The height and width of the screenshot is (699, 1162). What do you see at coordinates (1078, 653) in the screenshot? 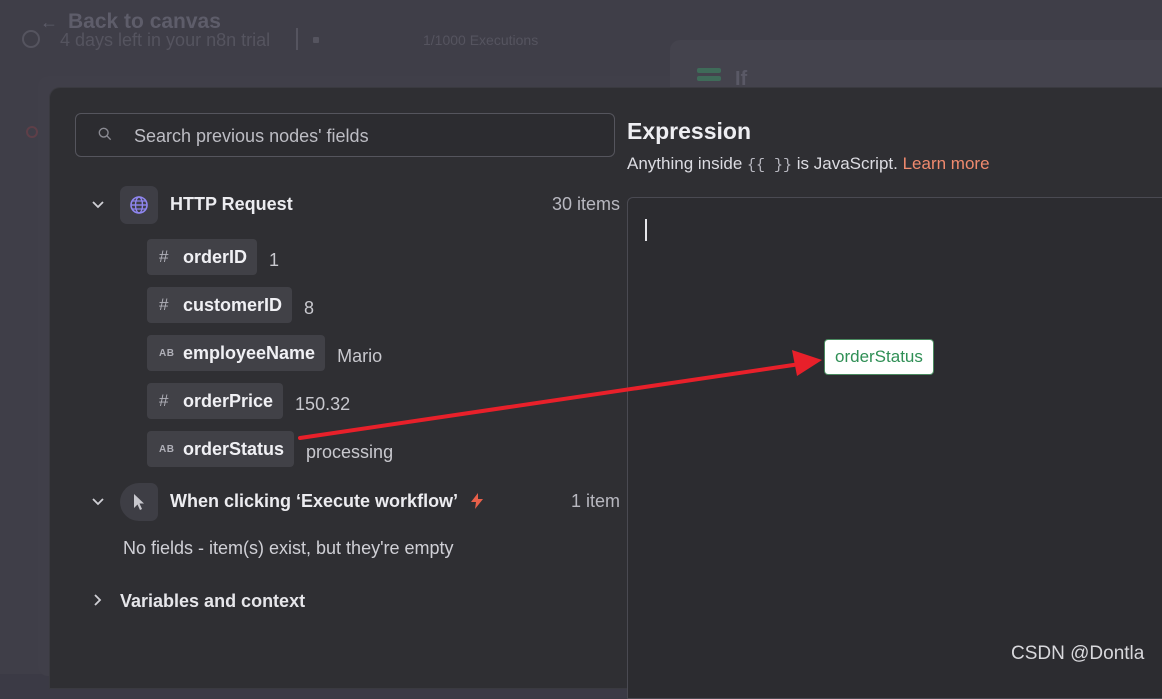
I see `watermark-text: CSDN @Dontla` at bounding box center [1078, 653].